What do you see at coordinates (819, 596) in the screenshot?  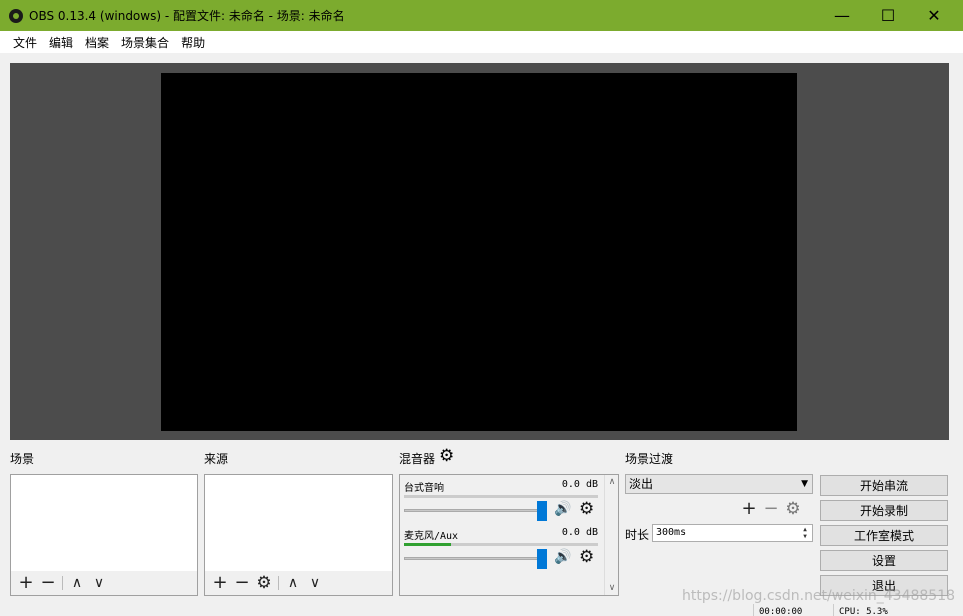 I see `watermark-text: https://blog.csdn.net/weixin_43488518` at bounding box center [819, 596].